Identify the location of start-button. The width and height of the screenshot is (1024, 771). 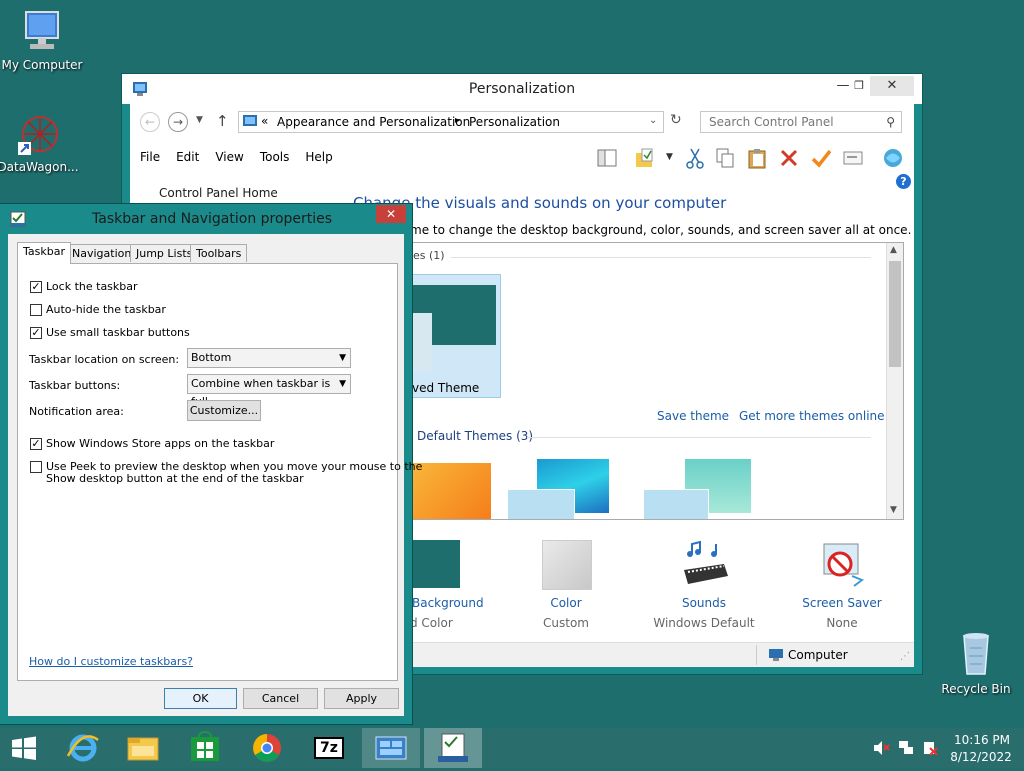
(24, 748).